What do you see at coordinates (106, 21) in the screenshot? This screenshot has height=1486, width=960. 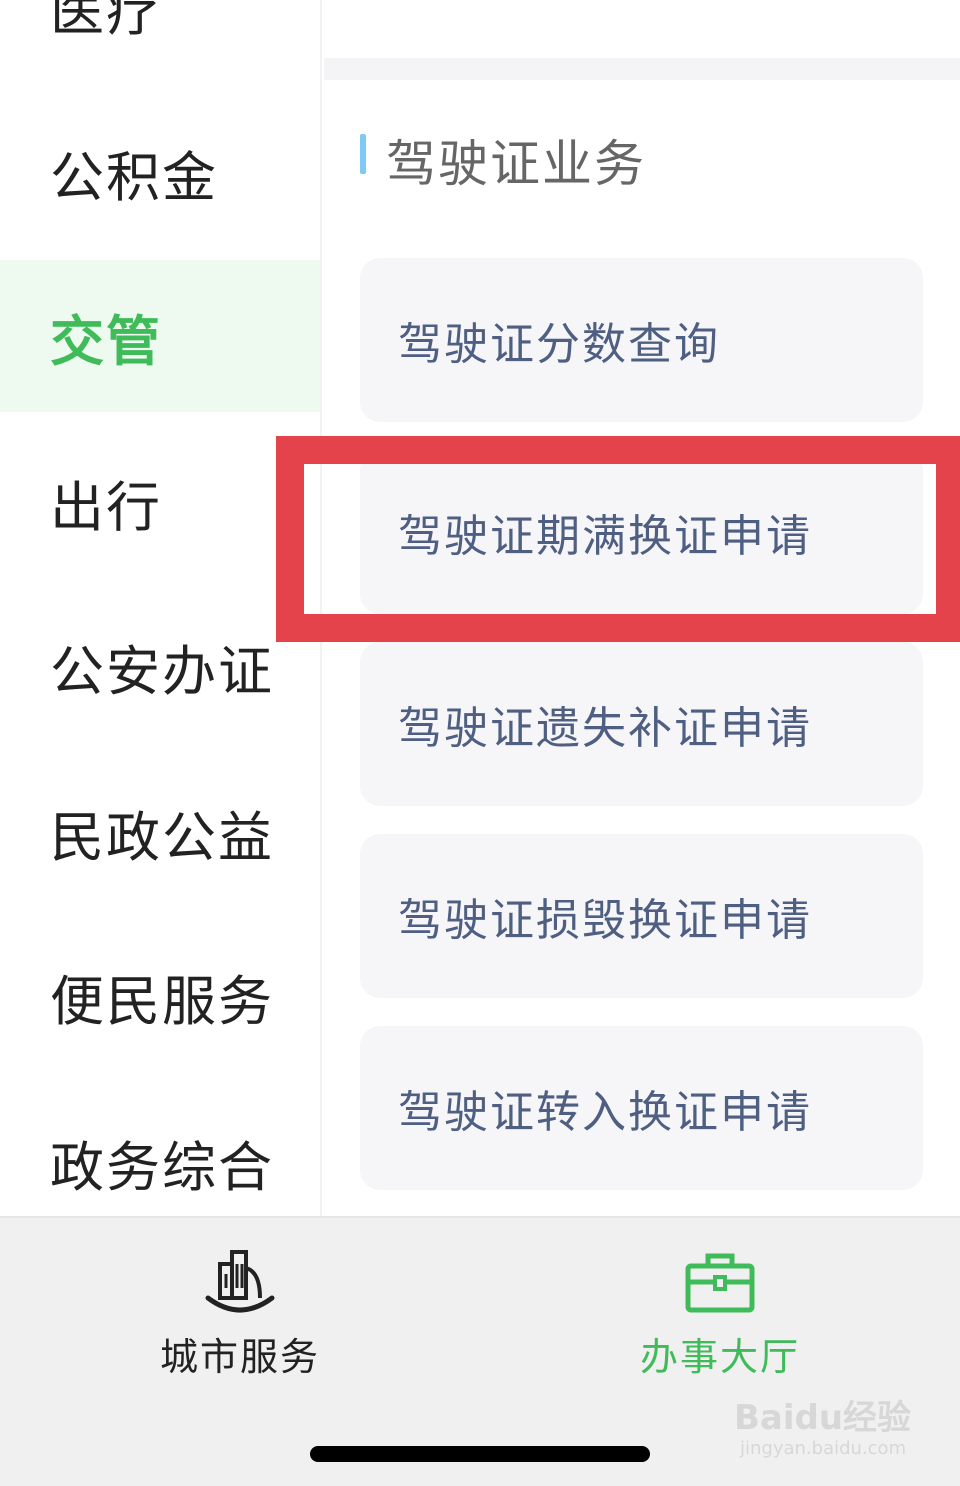 I see `sidebar-item-label: 医疗` at bounding box center [106, 21].